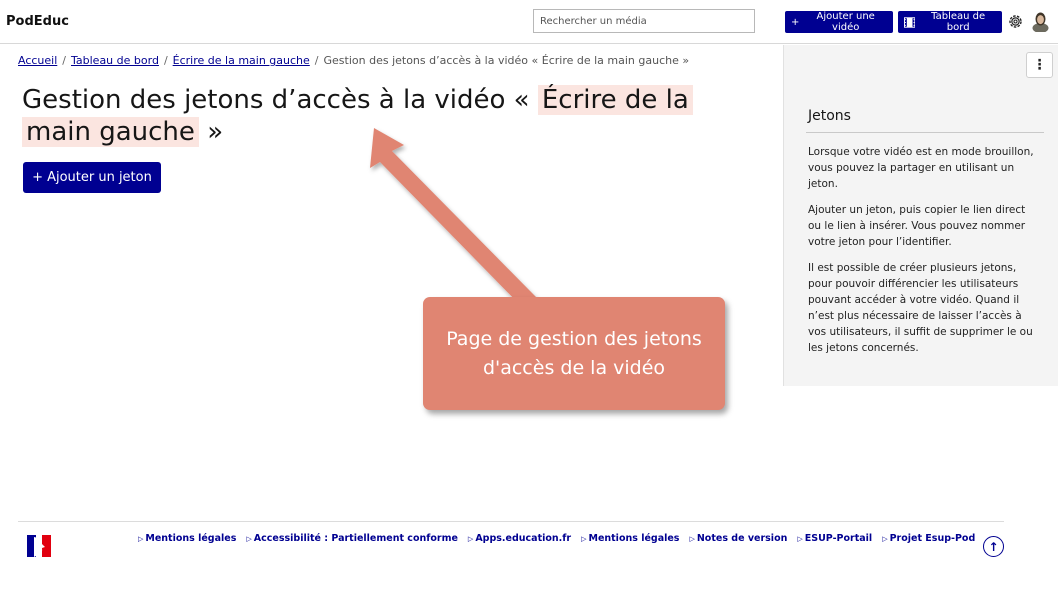 Image resolution: width=1058 pixels, height=595 pixels. Describe the element at coordinates (1015, 21) in the screenshot. I see `gear-icon` at that location.